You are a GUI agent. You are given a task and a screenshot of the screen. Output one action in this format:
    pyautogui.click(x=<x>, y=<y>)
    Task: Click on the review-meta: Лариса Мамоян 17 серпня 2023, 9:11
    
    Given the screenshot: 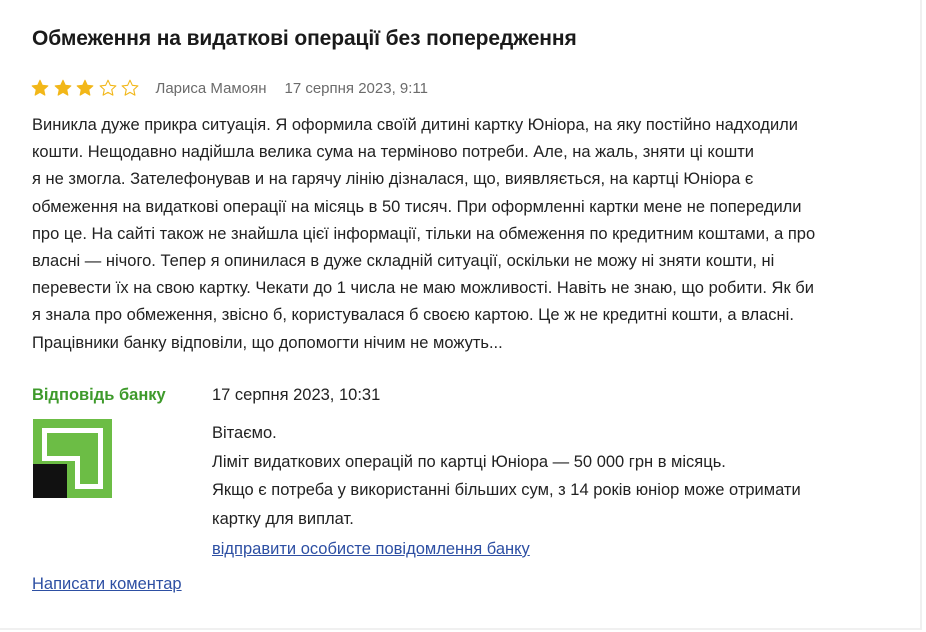 What is the action you would take?
    pyautogui.click(x=229, y=88)
    